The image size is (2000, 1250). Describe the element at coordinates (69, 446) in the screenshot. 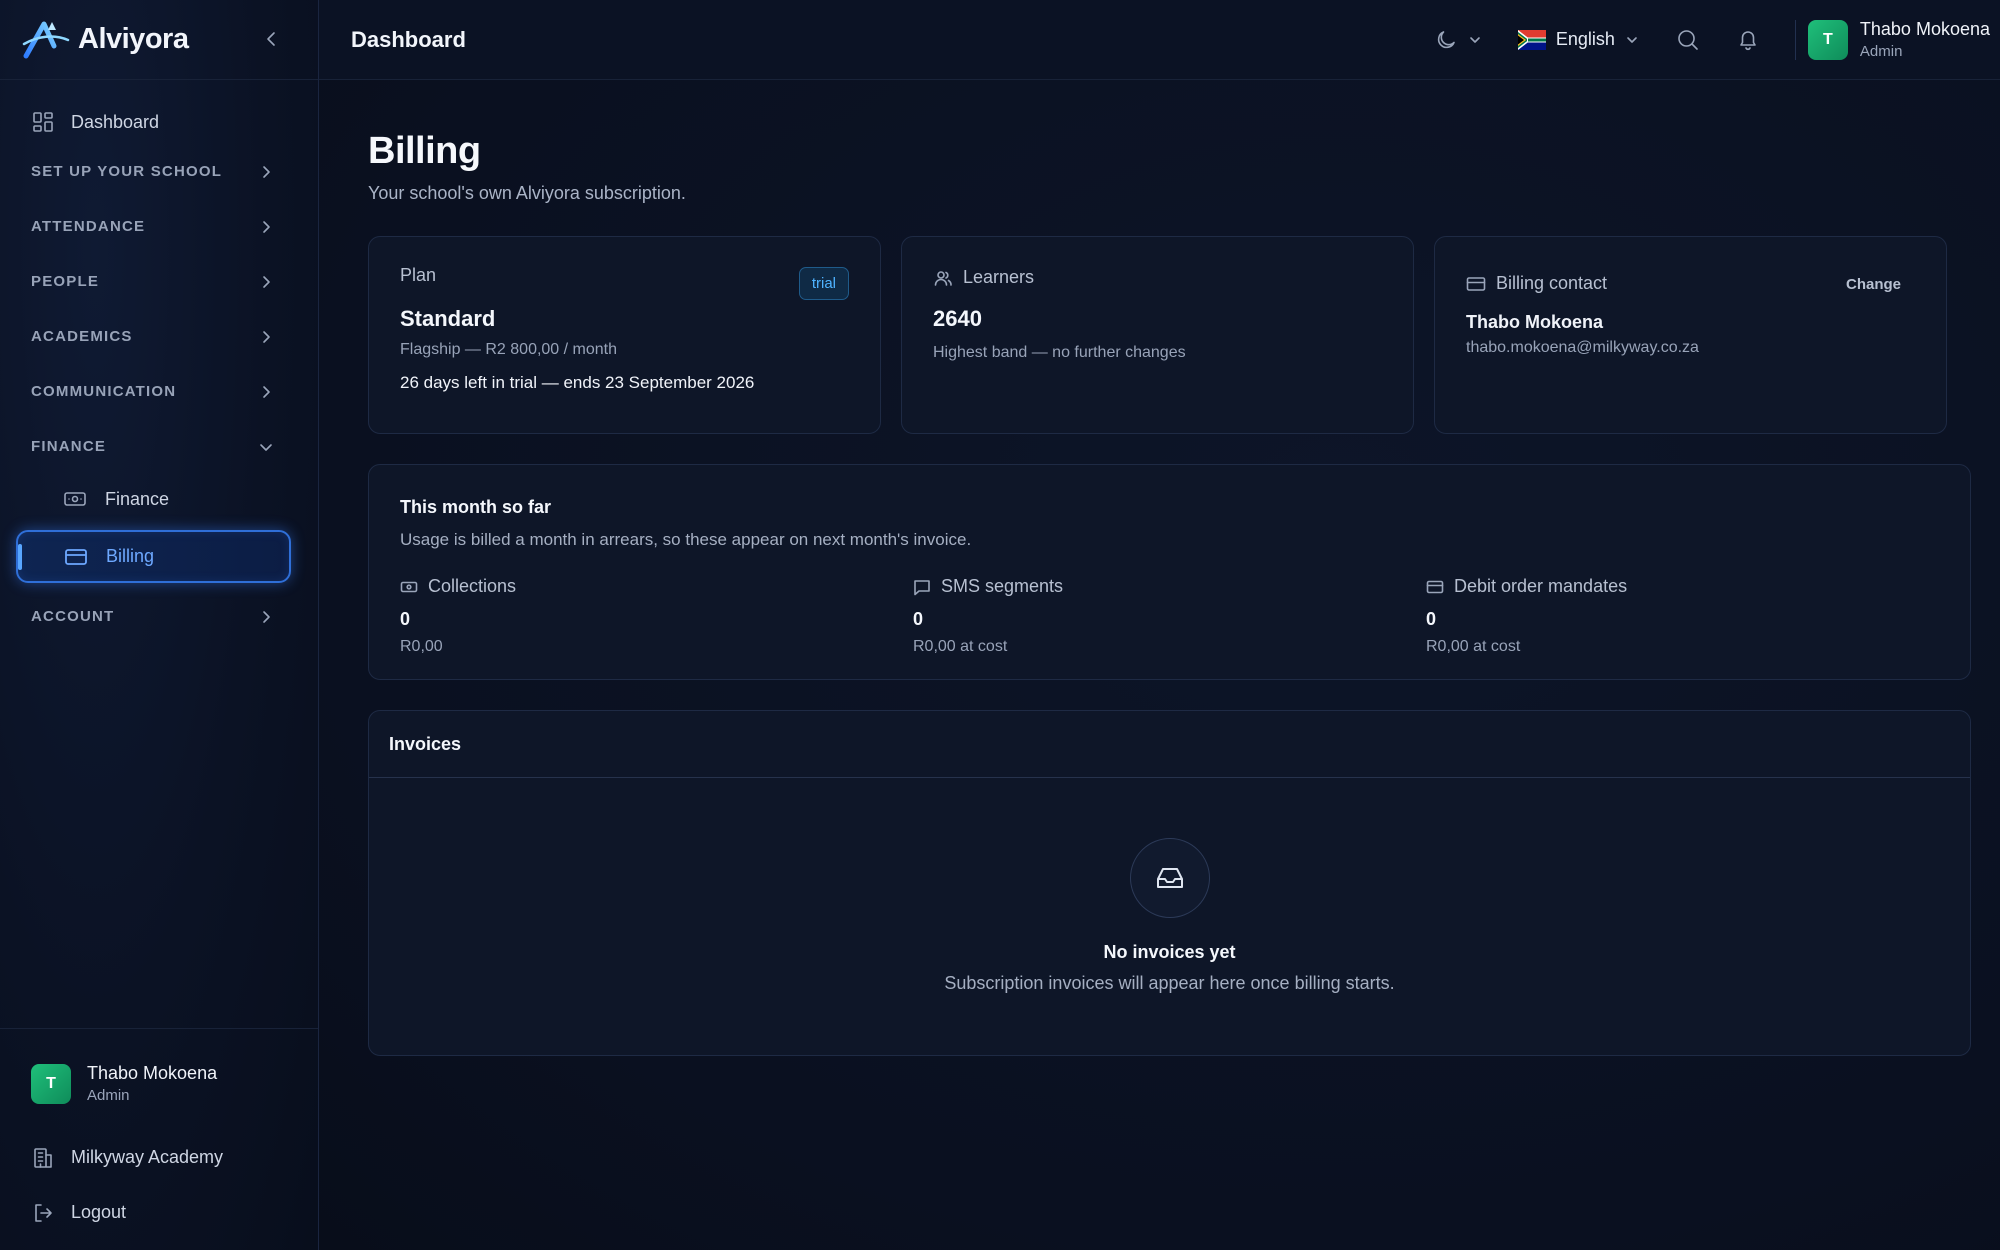

I see `section-label: FINANCE` at that location.